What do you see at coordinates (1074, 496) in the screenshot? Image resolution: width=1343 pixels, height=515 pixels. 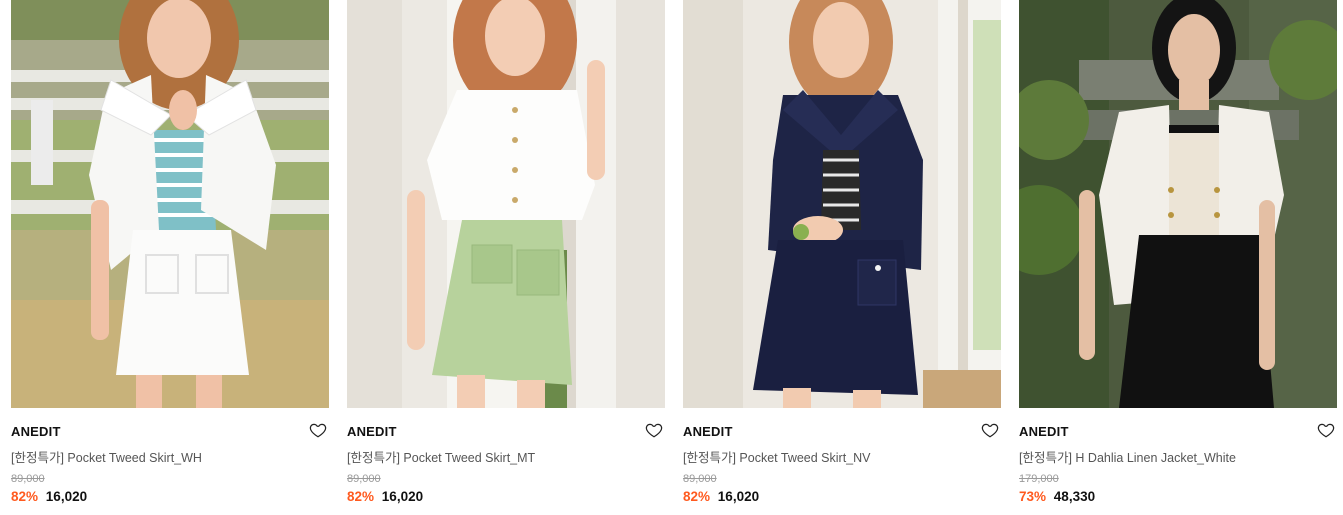 I see `sale-price: 48,330` at bounding box center [1074, 496].